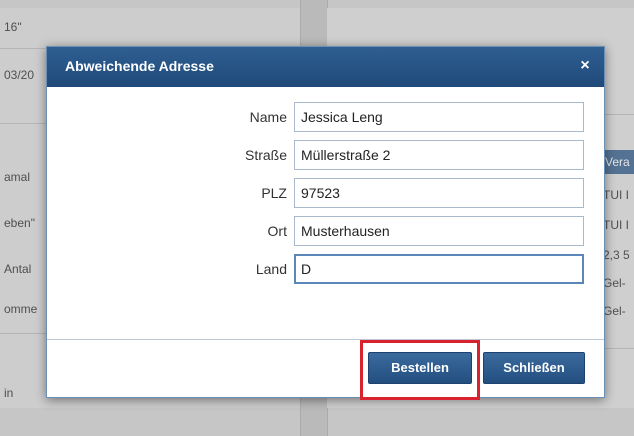  I want to click on dialog-footer-divider, so click(325, 339).